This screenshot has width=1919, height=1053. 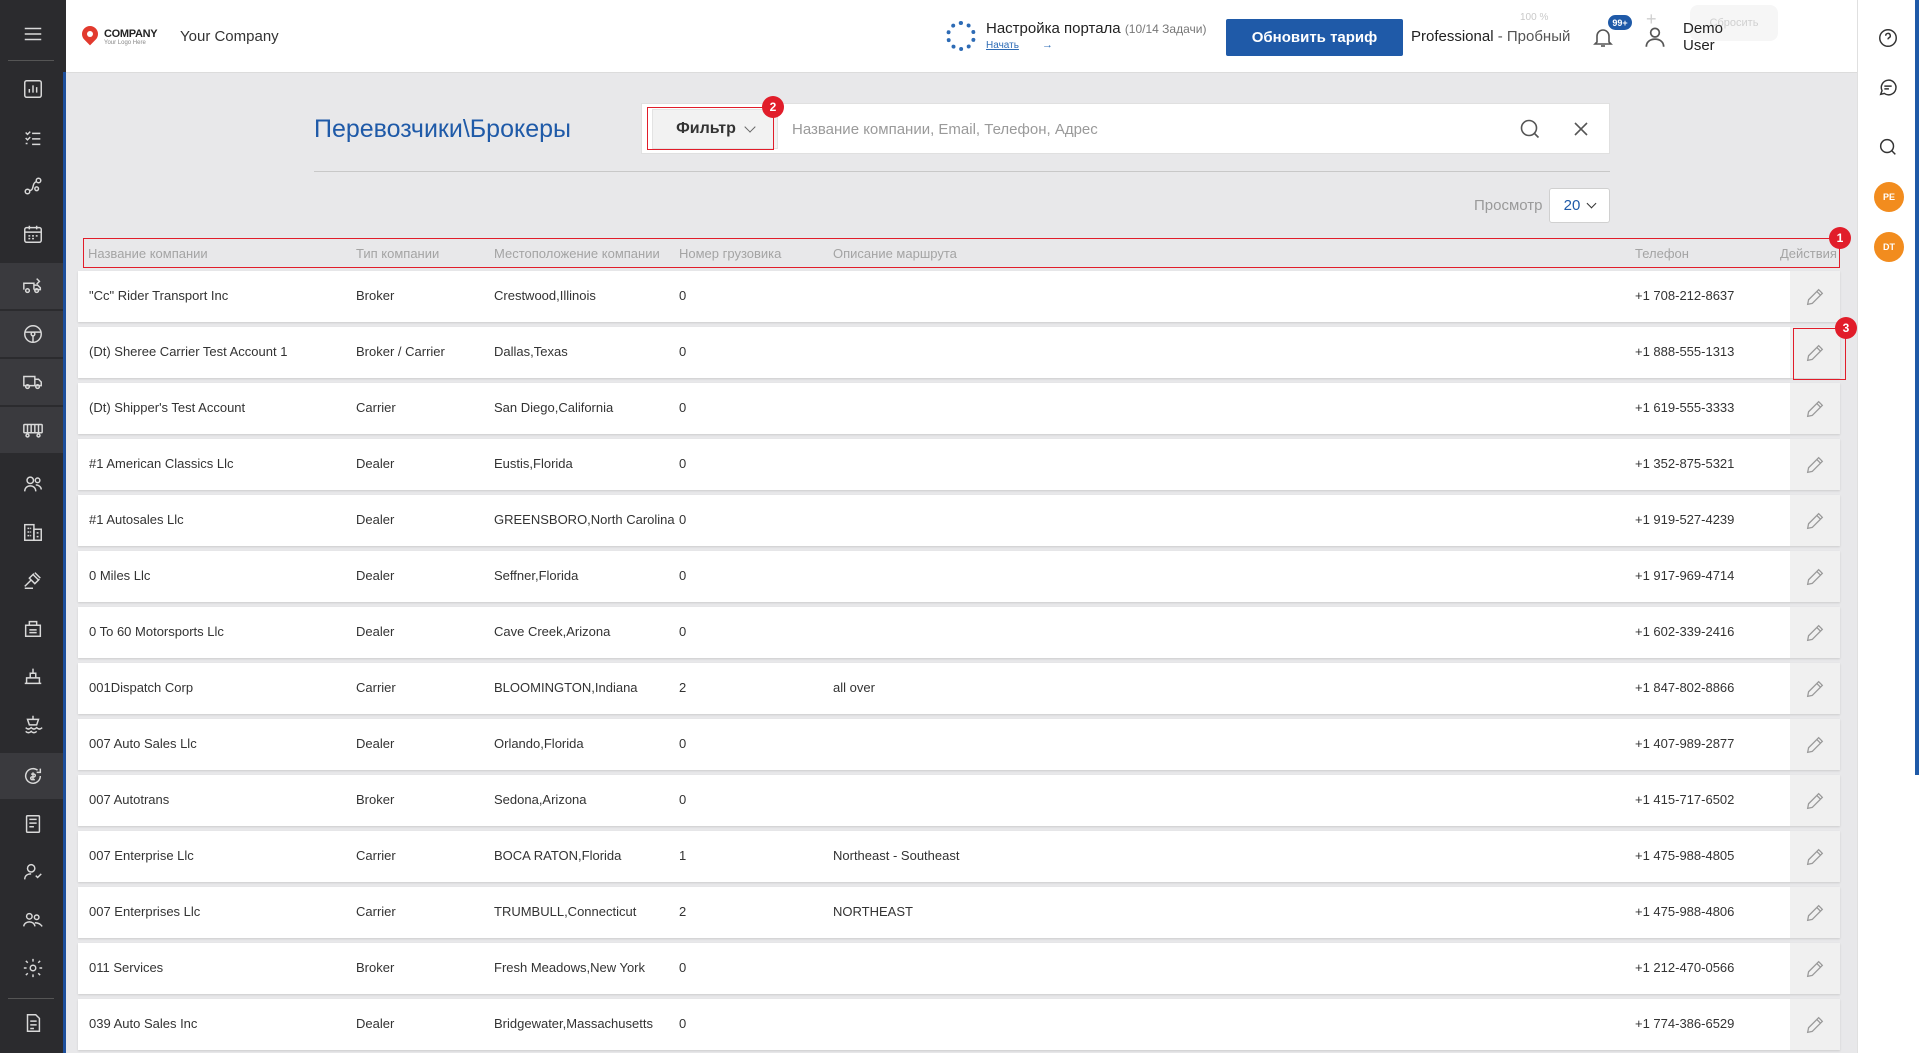 What do you see at coordinates (33, 532) in the screenshot?
I see `buildings-icon` at bounding box center [33, 532].